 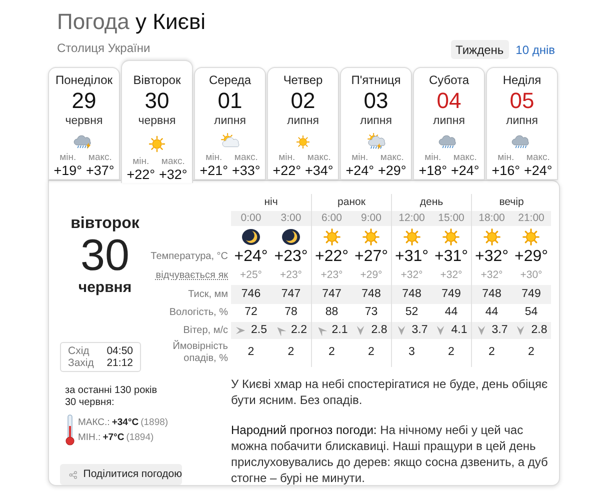 What do you see at coordinates (506, 171) in the screenshot?
I see `temp-value: +16°` at bounding box center [506, 171].